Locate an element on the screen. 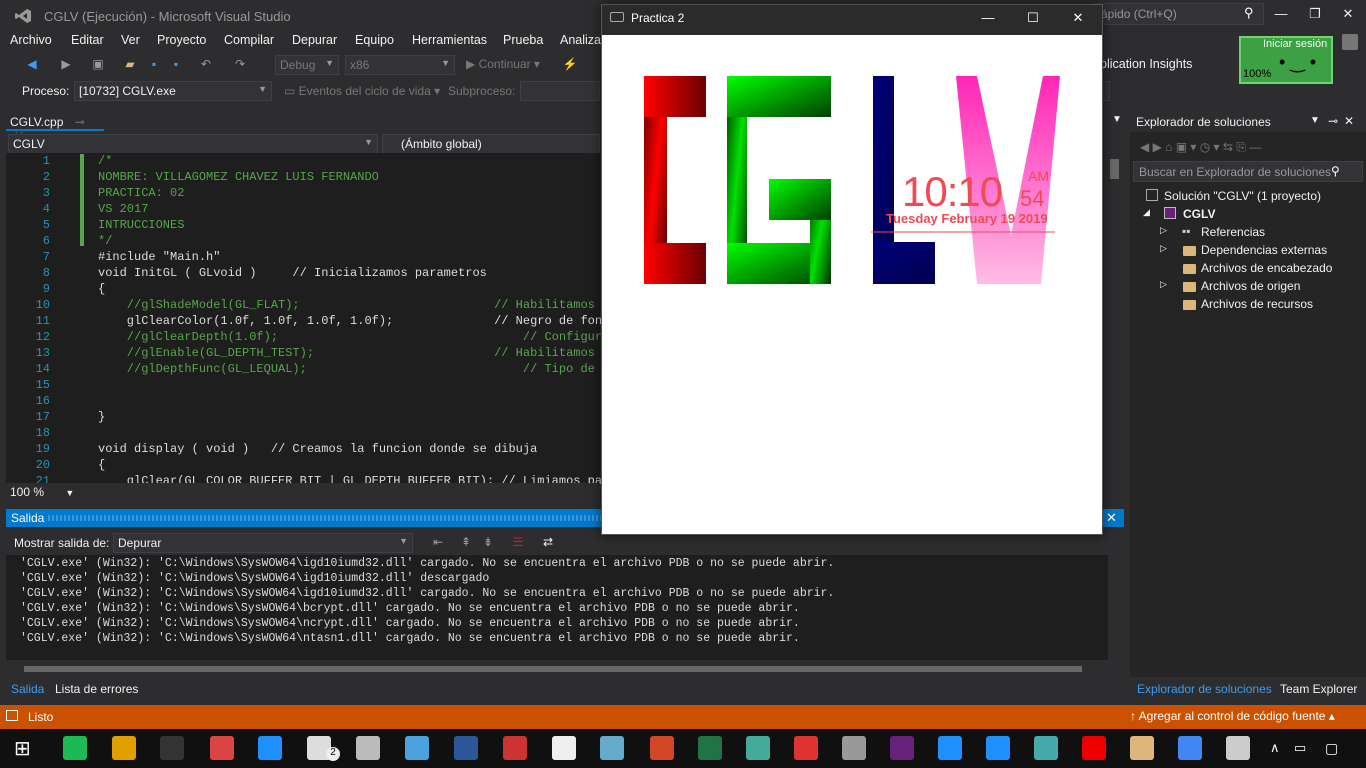  redo-icon: ↷ is located at coordinates (240, 64).